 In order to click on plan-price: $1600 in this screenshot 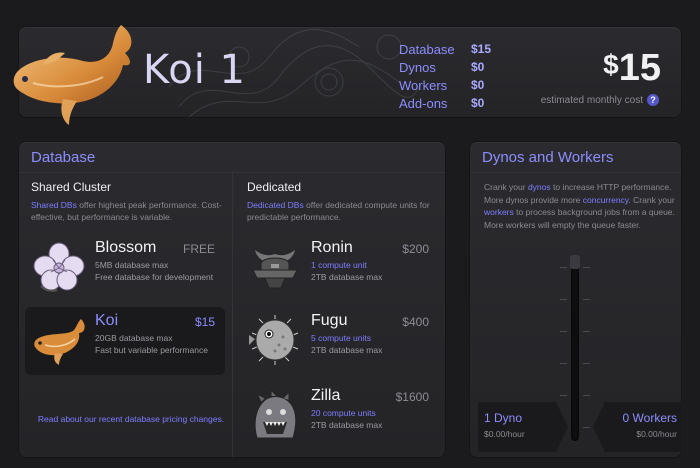, I will do `click(412, 397)`.